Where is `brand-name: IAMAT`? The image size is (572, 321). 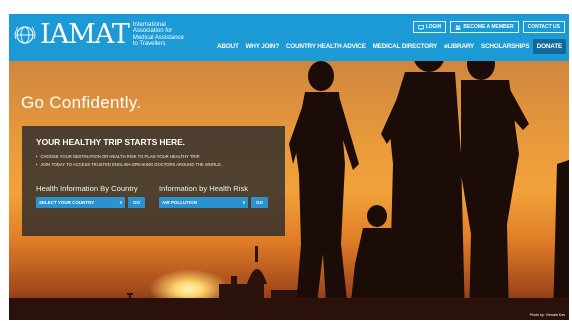
brand-name: IAMAT is located at coordinates (85, 34).